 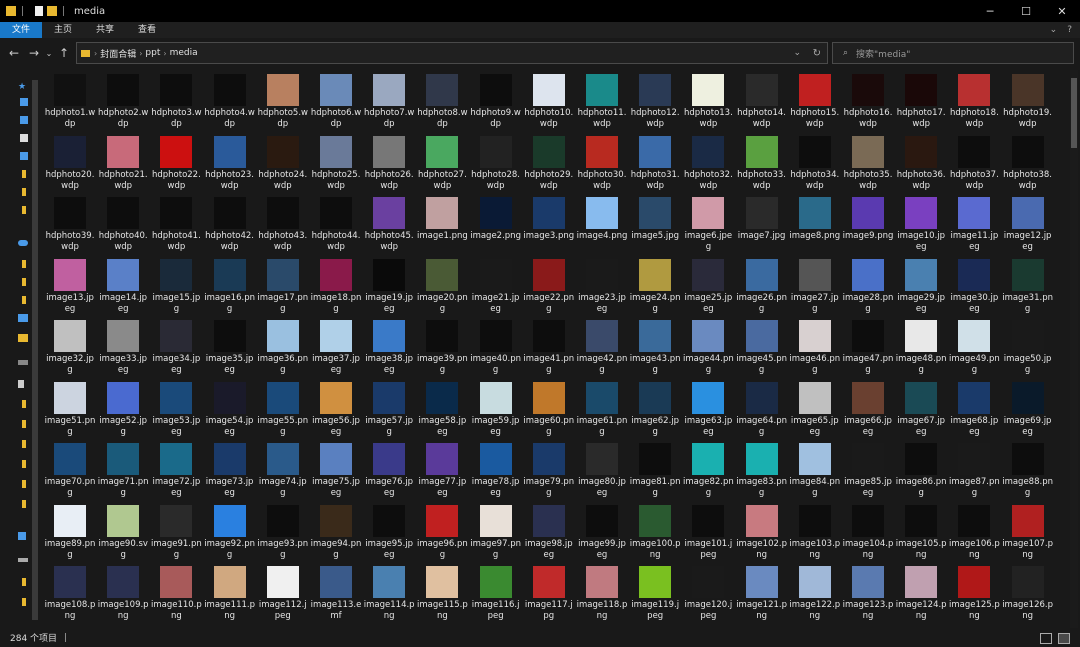 I want to click on file-item: hdphoto3.wdp, so click(x=176, y=99).